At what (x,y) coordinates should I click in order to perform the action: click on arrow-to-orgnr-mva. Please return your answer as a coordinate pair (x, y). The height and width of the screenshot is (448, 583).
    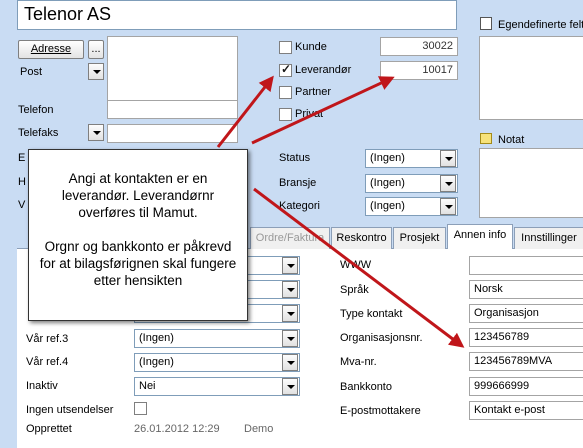
    Looking at the image, I should click on (359, 267).